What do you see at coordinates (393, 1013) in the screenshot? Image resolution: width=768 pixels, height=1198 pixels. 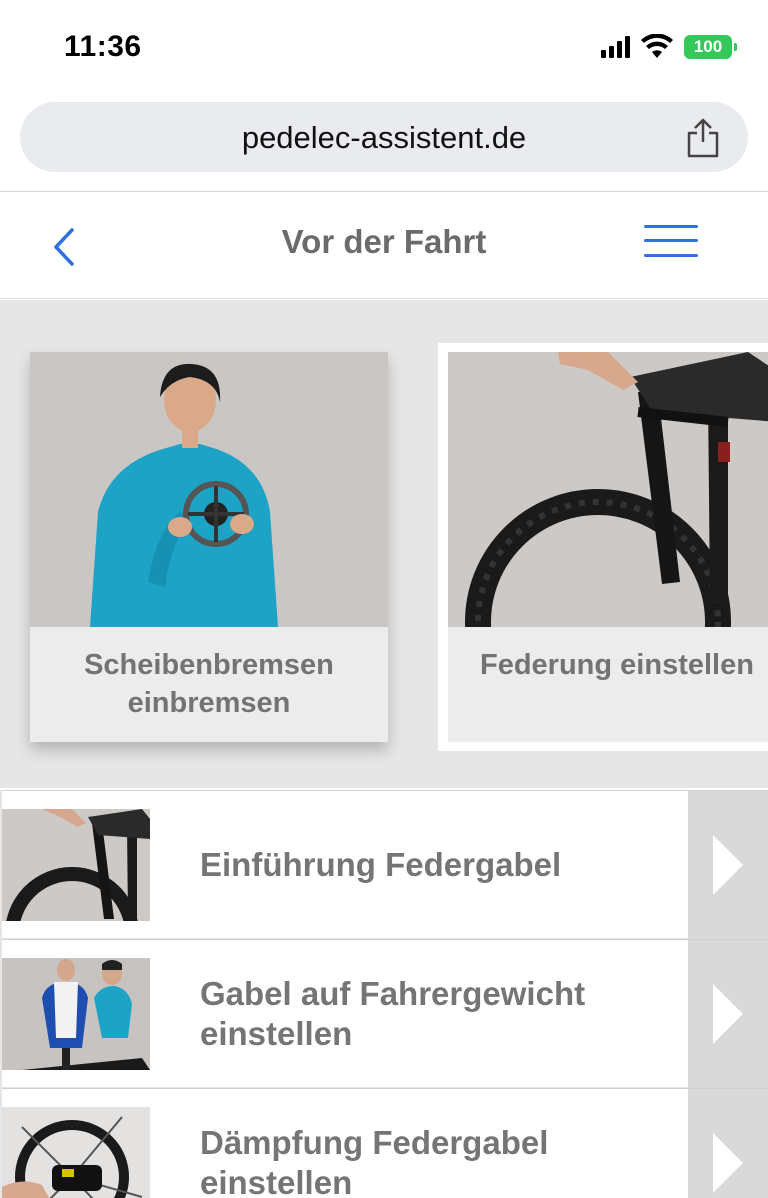 I see `list-item-title: Gabel auf Fahrergewicht einstellen` at bounding box center [393, 1013].